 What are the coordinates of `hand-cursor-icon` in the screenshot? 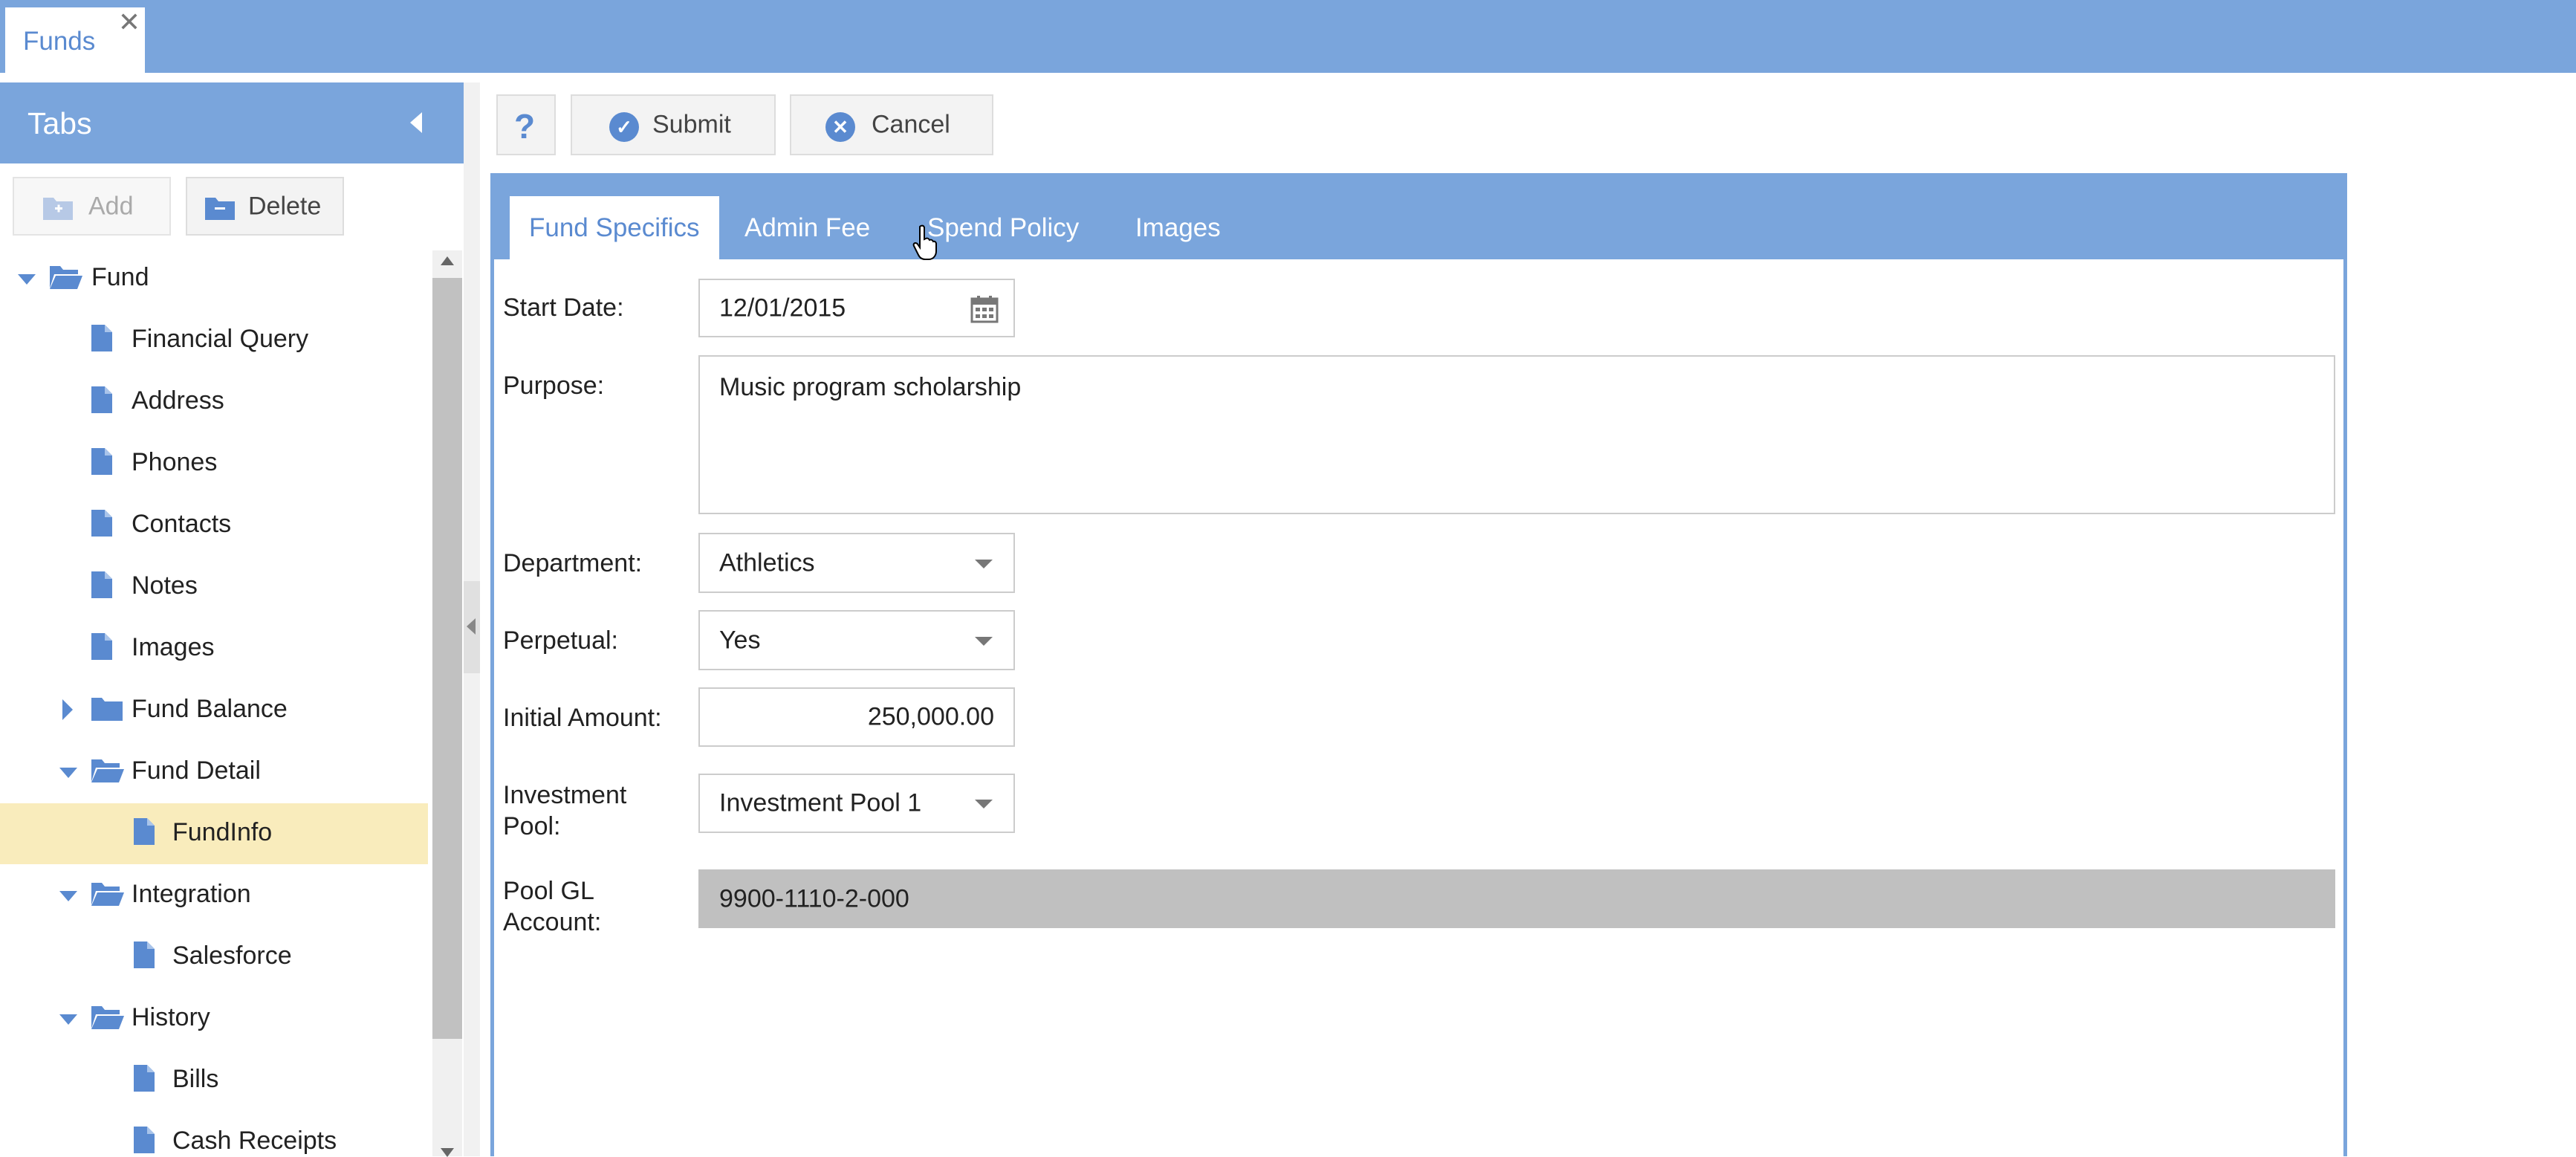 It's located at (924, 242).